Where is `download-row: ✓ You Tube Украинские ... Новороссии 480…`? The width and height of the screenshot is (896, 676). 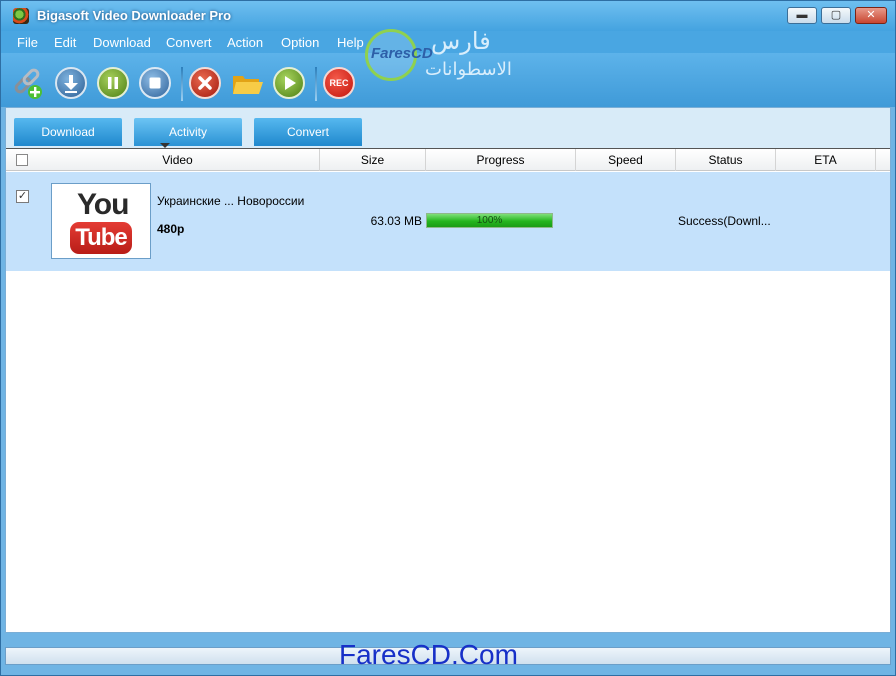 download-row: ✓ You Tube Украинские ... Новороссии 480… is located at coordinates (448, 221).